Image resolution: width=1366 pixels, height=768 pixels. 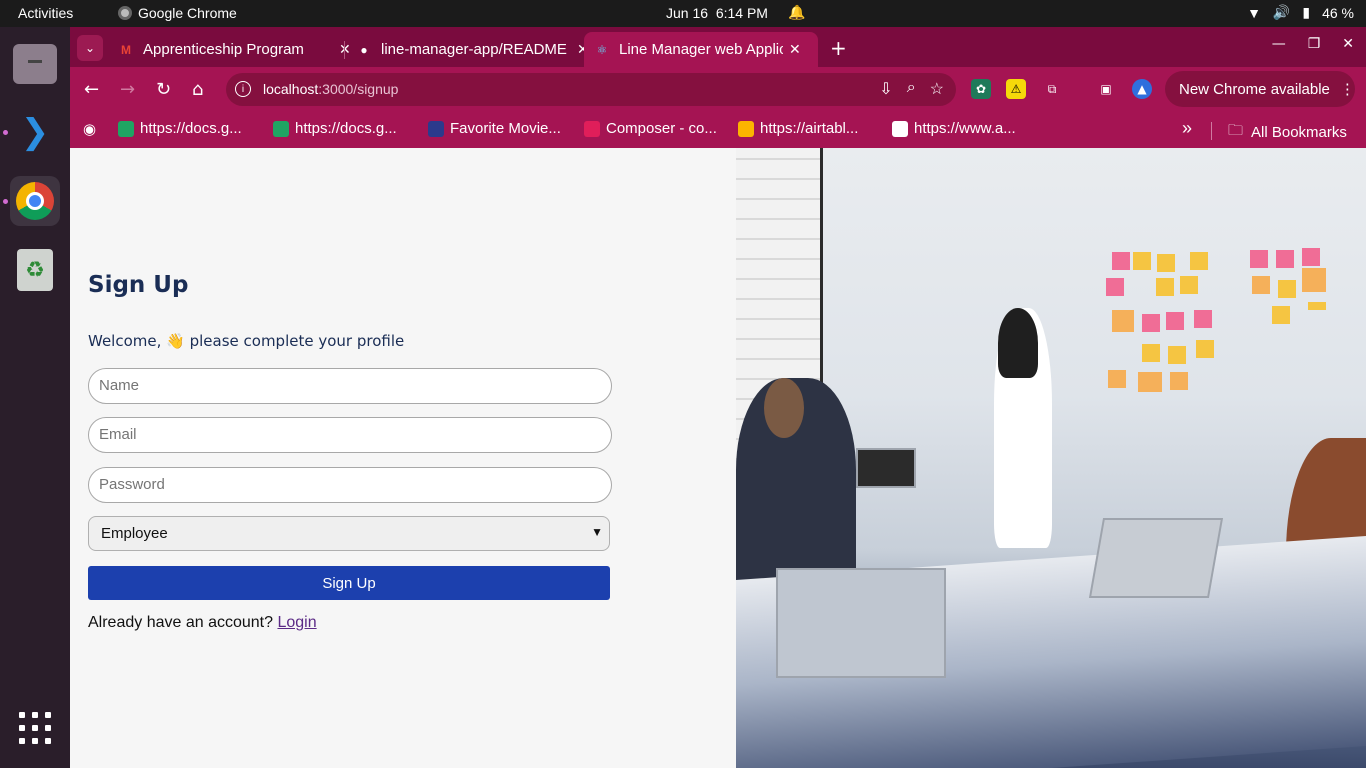 What do you see at coordinates (436, 128) in the screenshot?
I see `movie-icon` at bounding box center [436, 128].